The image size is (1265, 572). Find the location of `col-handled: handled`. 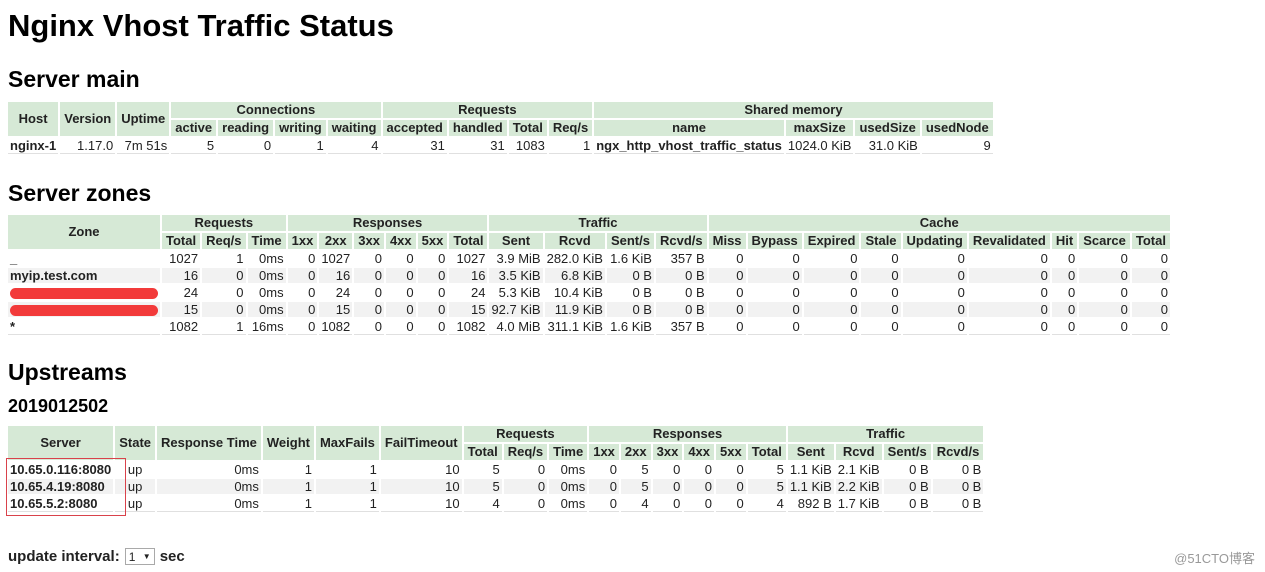

col-handled: handled is located at coordinates (477, 128).